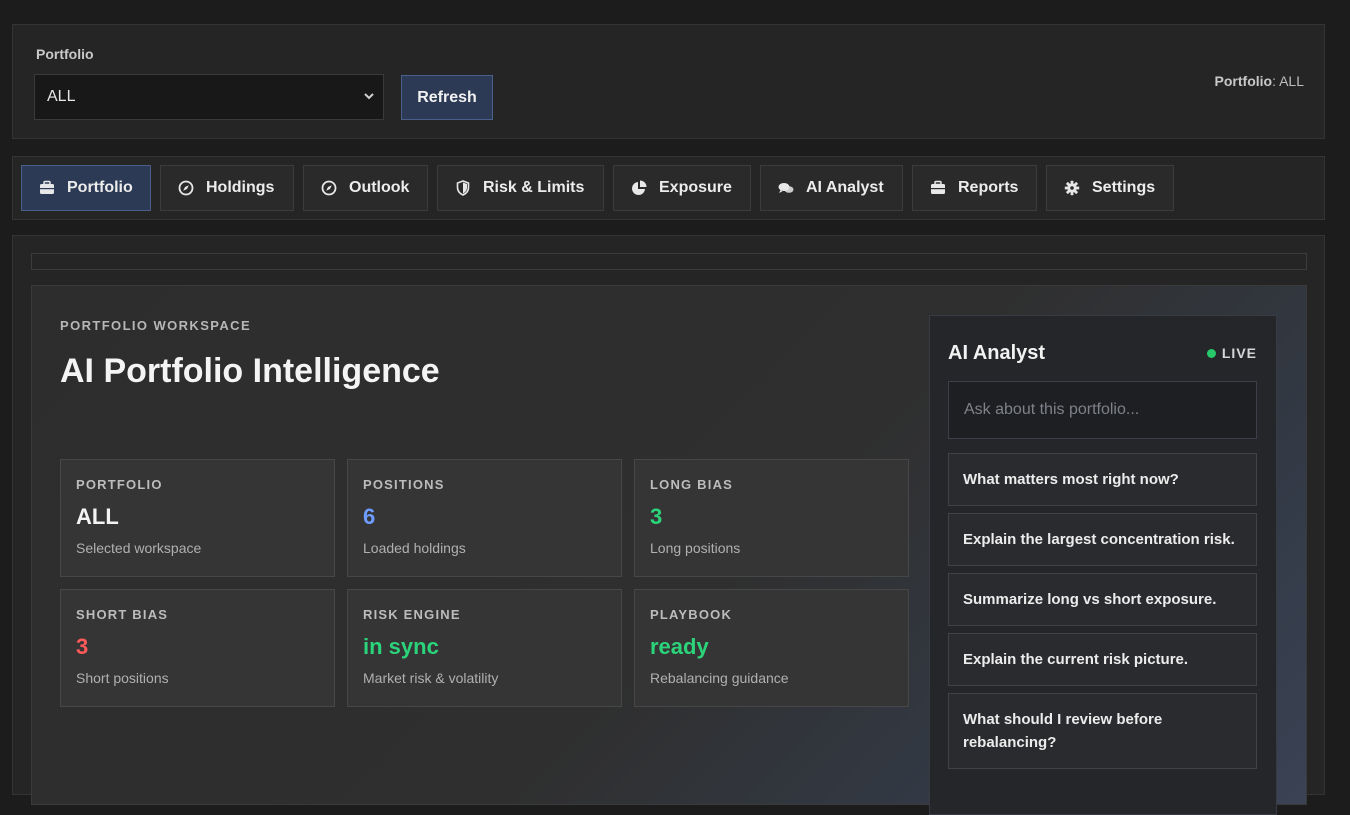 The image size is (1350, 815). What do you see at coordinates (771, 648) in the screenshot?
I see `stat-card-playbook: PLAYBOOK ready Rebalancing guidance` at bounding box center [771, 648].